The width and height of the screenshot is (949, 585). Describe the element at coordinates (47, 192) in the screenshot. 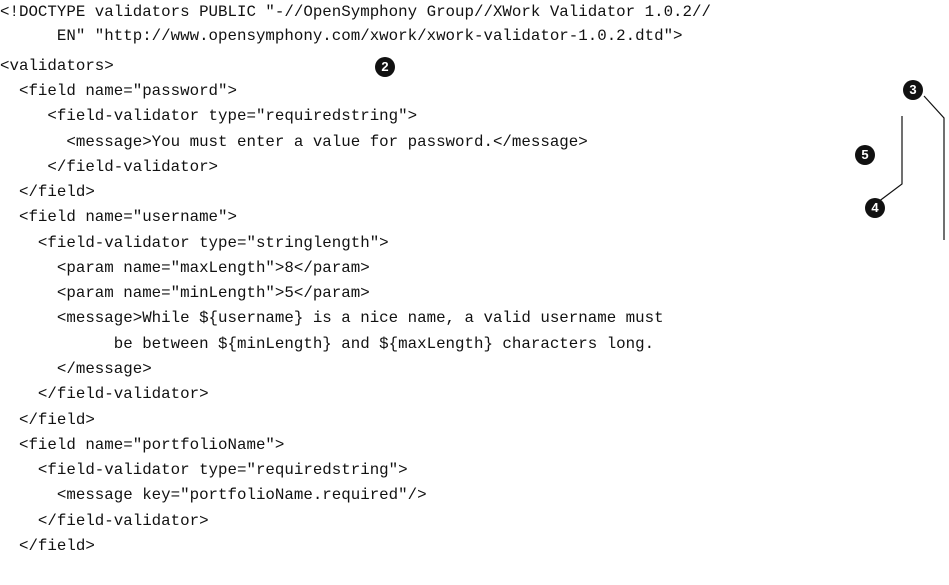

I see `code-line-8: </field>` at that location.